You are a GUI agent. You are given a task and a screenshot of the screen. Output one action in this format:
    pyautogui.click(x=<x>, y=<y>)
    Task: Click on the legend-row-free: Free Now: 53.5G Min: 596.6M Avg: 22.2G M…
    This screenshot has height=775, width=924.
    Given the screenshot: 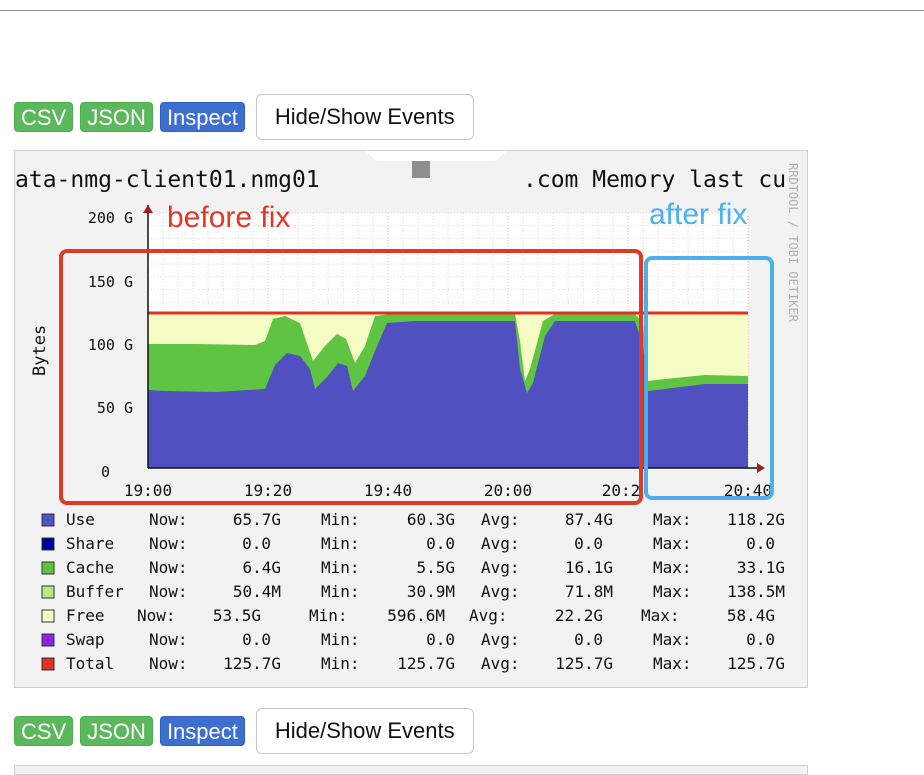 What is the action you would take?
    pyautogui.click(x=408, y=615)
    